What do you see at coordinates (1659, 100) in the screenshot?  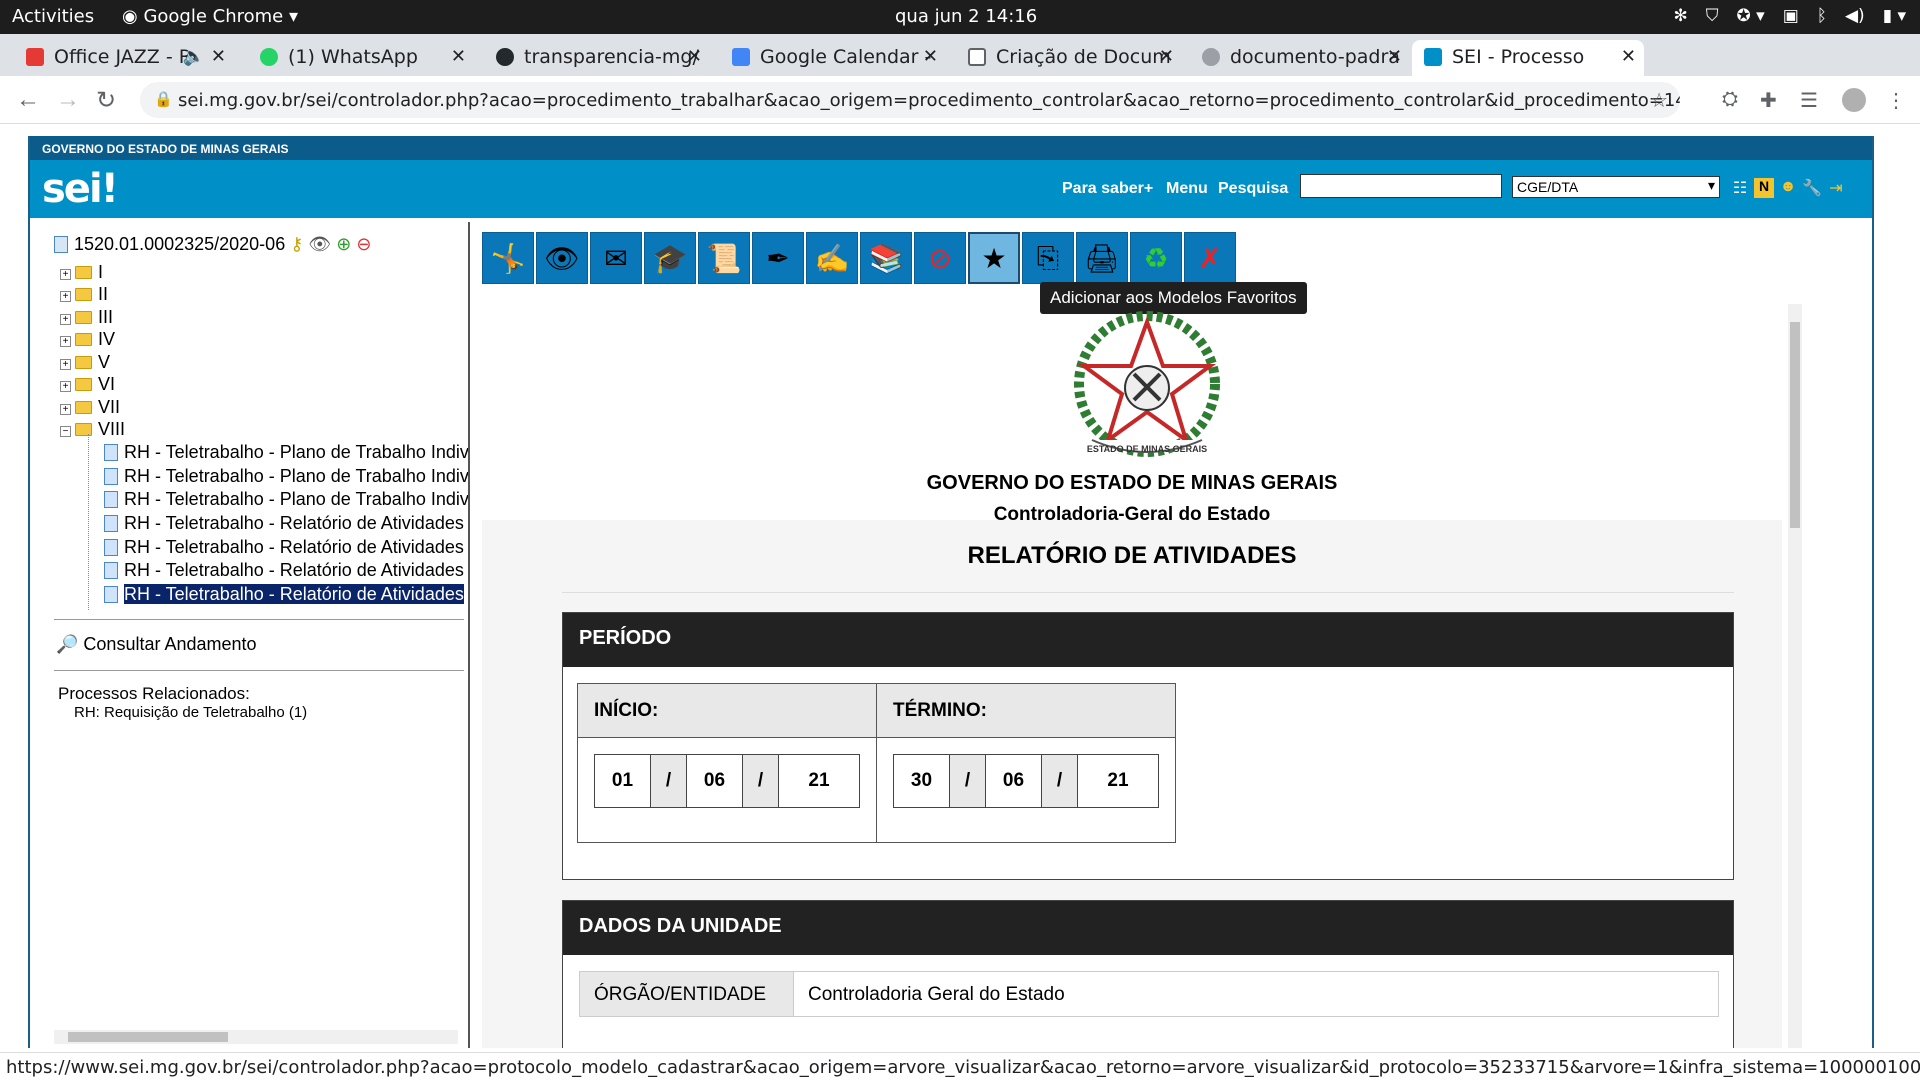 I see `bookmark-star-icon: ☆` at bounding box center [1659, 100].